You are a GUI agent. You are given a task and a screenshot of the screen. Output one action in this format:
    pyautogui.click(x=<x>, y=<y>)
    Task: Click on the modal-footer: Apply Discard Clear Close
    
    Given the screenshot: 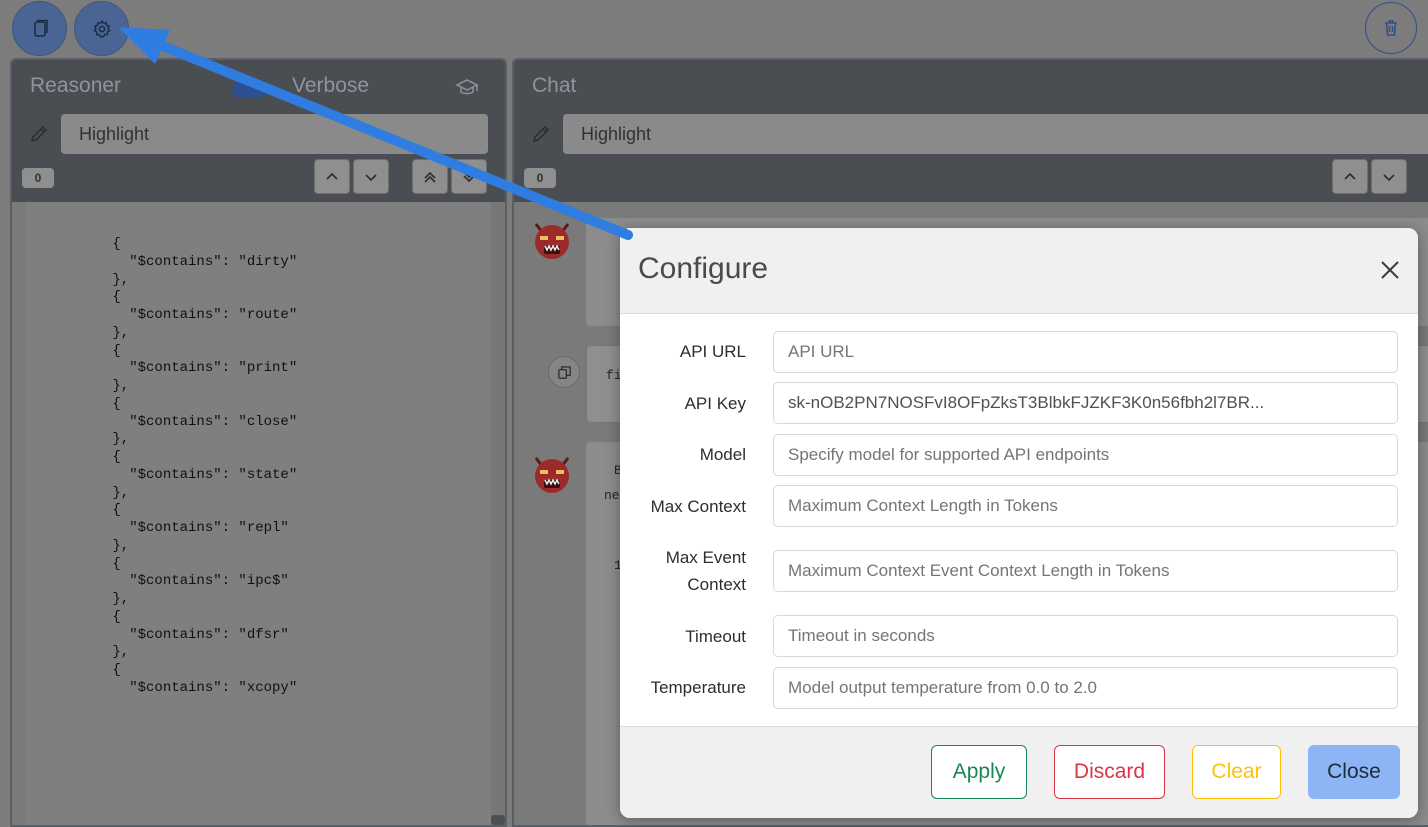 What is the action you would take?
    pyautogui.click(x=1019, y=772)
    